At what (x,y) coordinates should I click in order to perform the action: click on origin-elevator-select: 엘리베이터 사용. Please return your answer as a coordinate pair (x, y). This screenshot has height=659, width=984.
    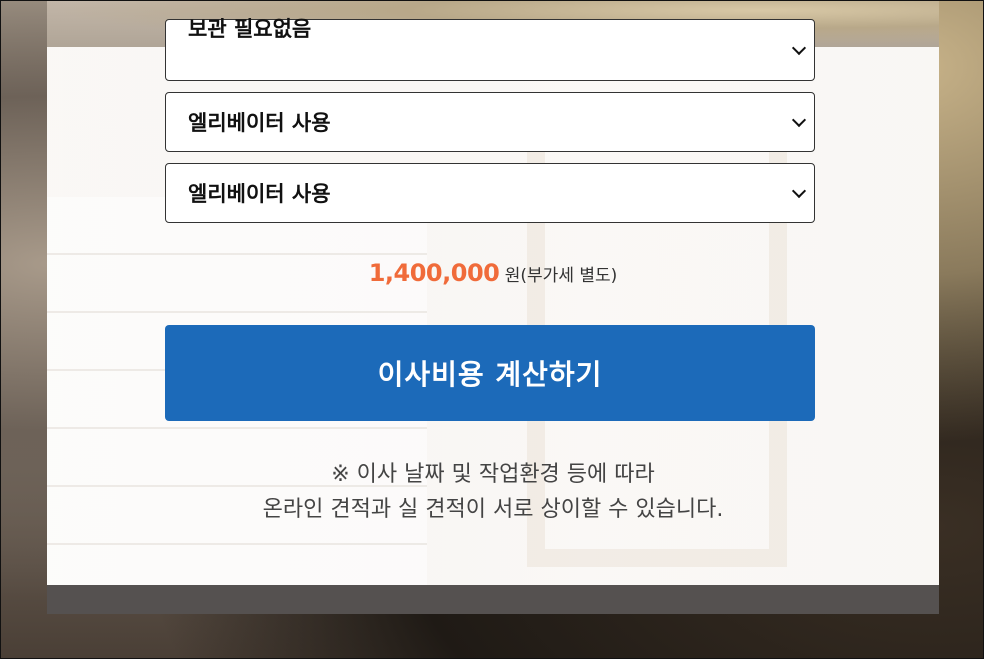
    Looking at the image, I should click on (490, 122).